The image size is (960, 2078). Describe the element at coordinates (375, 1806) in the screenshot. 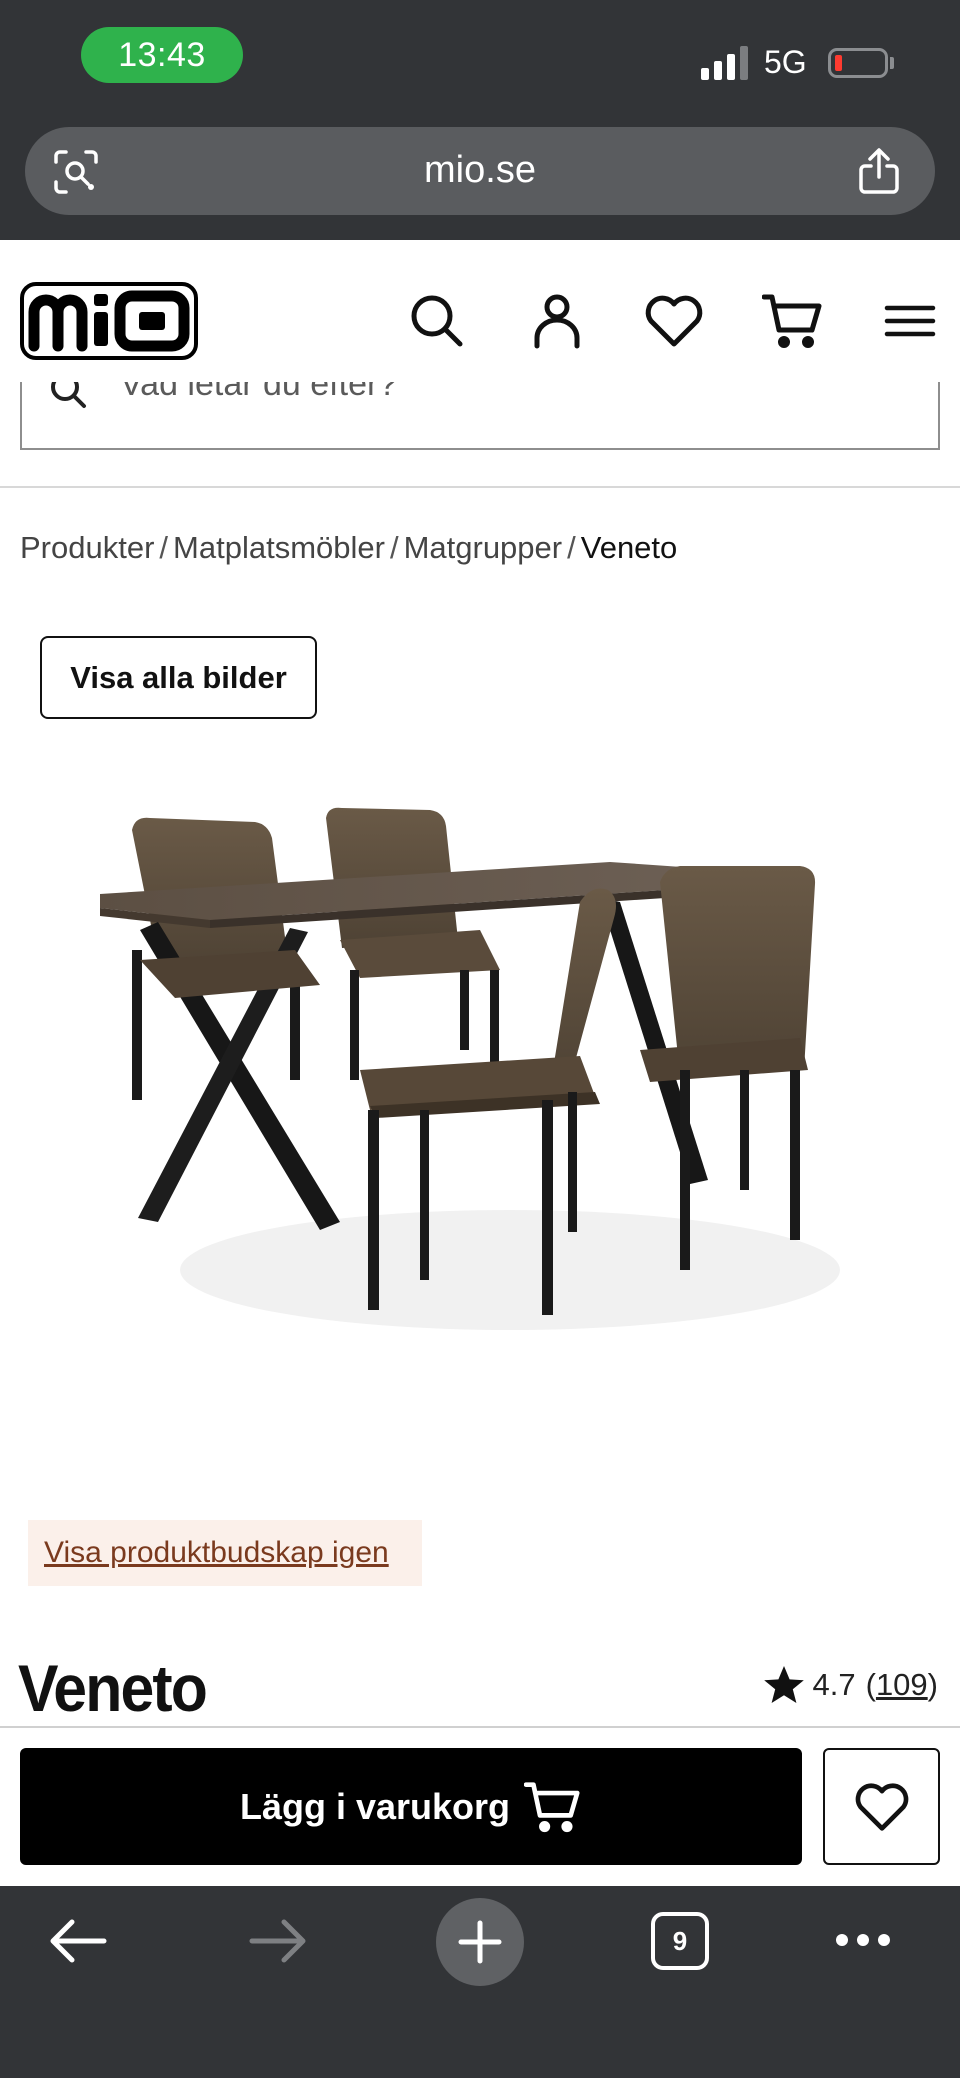

I see `add-to-cart-label: Lägg i varukorg` at that location.